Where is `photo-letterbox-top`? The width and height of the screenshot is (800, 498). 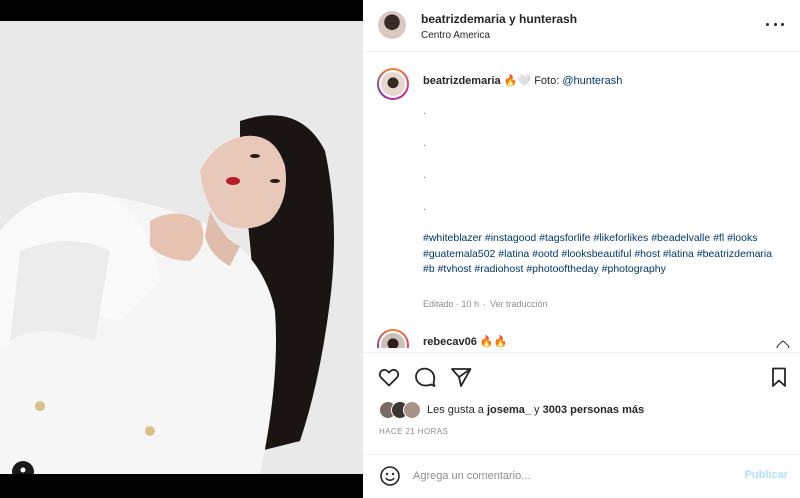
photo-letterbox-top is located at coordinates (181, 10).